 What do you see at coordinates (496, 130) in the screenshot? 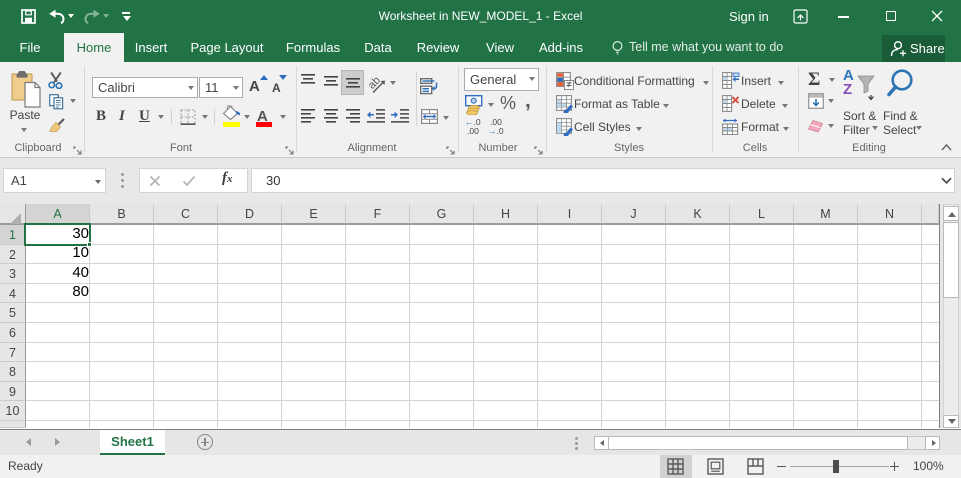
I see `svg-text: →.0` at bounding box center [496, 130].